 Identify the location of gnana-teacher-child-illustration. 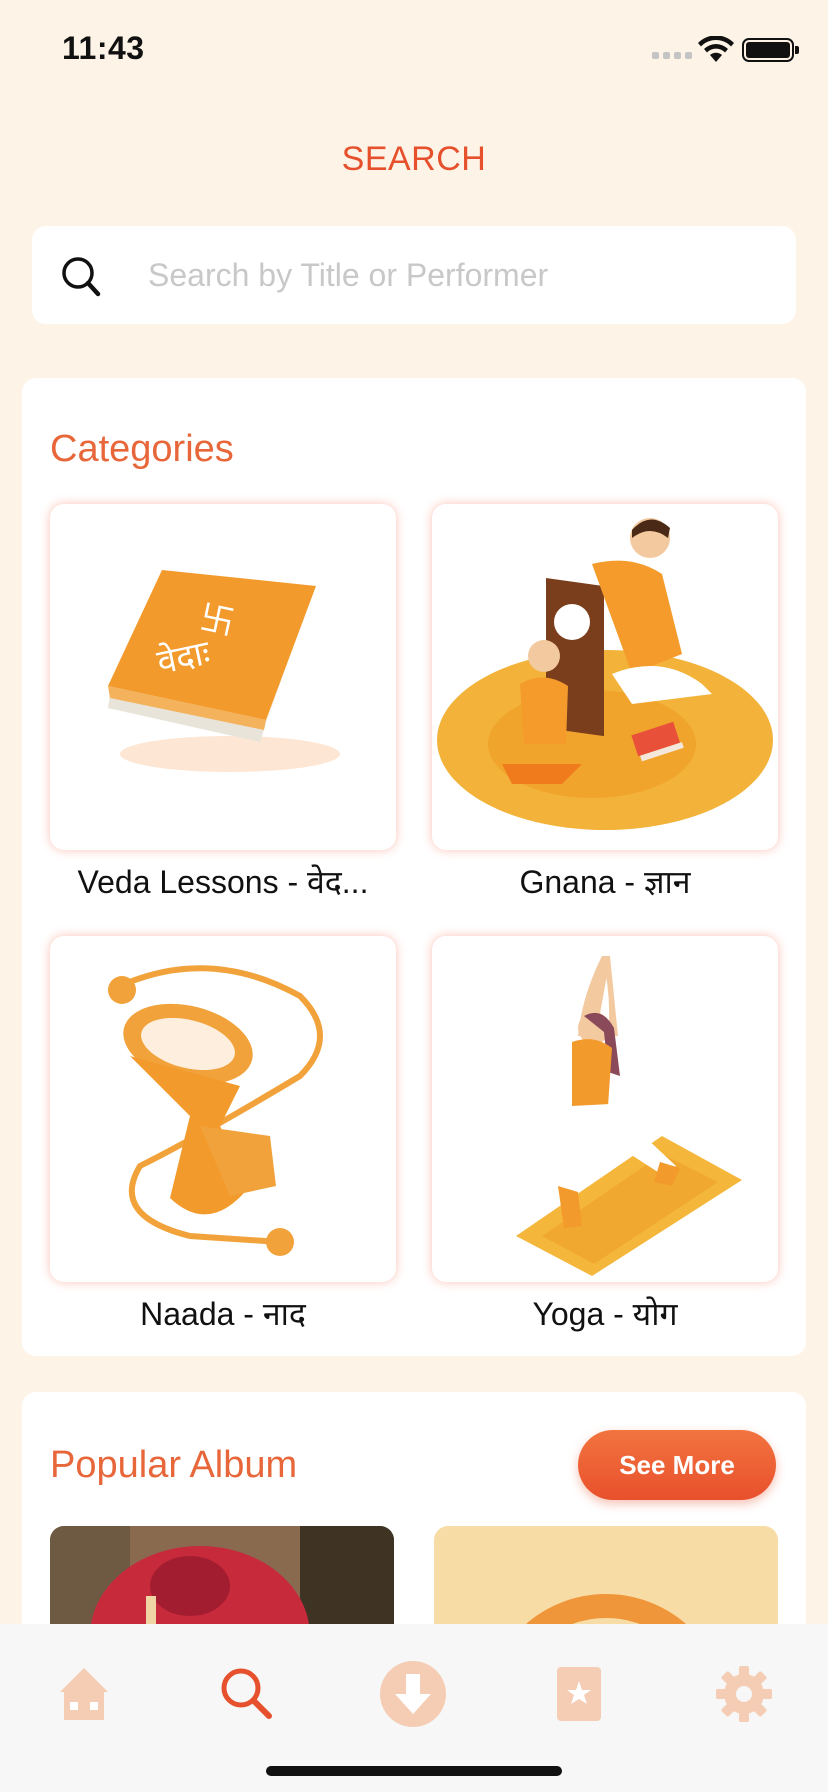
(605, 674).